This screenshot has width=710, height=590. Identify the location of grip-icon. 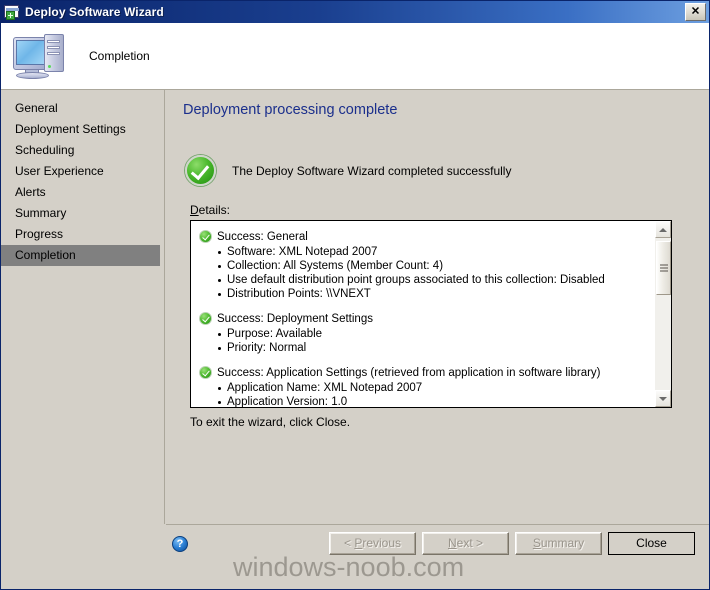
(664, 268).